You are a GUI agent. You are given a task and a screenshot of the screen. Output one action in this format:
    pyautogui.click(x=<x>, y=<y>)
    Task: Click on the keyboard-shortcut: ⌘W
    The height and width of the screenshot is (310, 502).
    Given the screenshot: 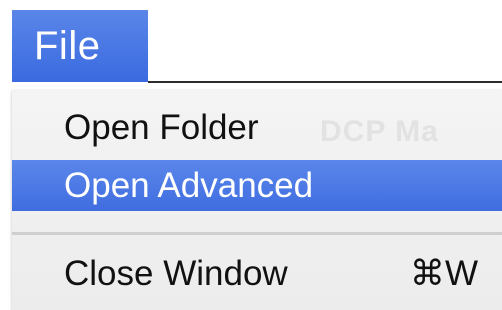 What is the action you would take?
    pyautogui.click(x=443, y=273)
    